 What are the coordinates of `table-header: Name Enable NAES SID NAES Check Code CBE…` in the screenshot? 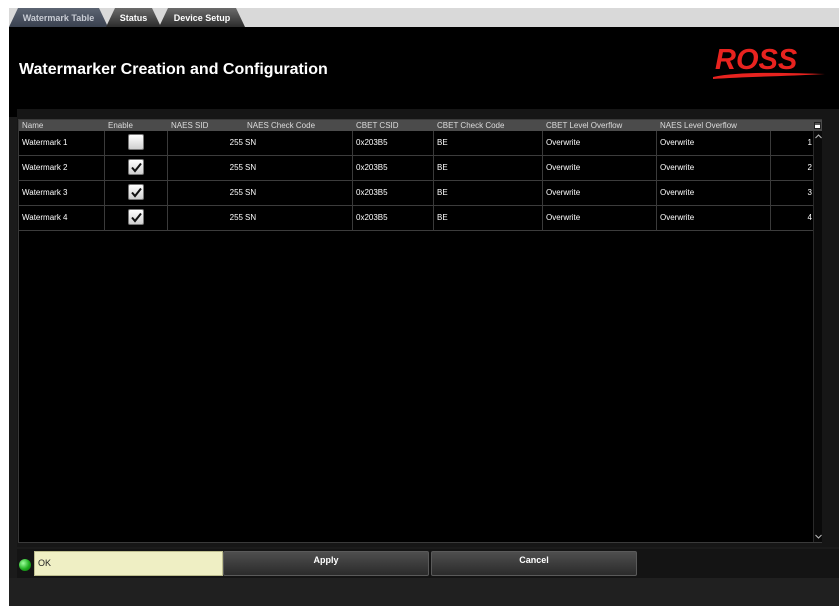 It's located at (416, 125).